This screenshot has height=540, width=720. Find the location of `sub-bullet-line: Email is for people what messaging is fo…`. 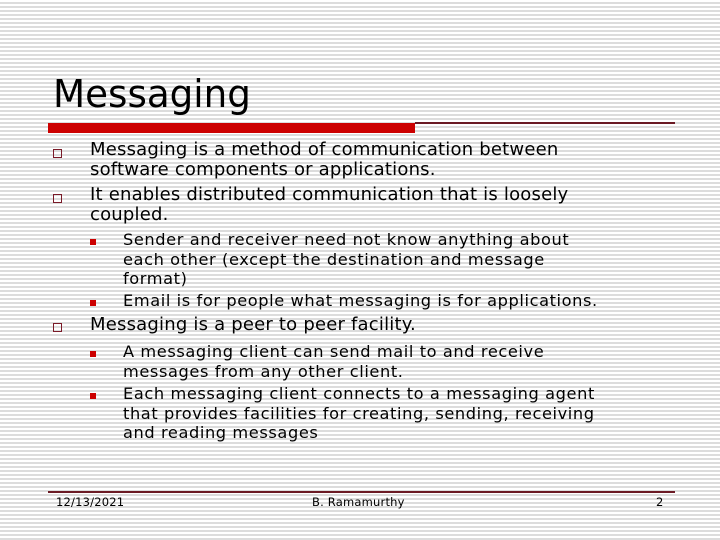

sub-bullet-line: Email is for people what messaging is fo… is located at coordinates (360, 300).